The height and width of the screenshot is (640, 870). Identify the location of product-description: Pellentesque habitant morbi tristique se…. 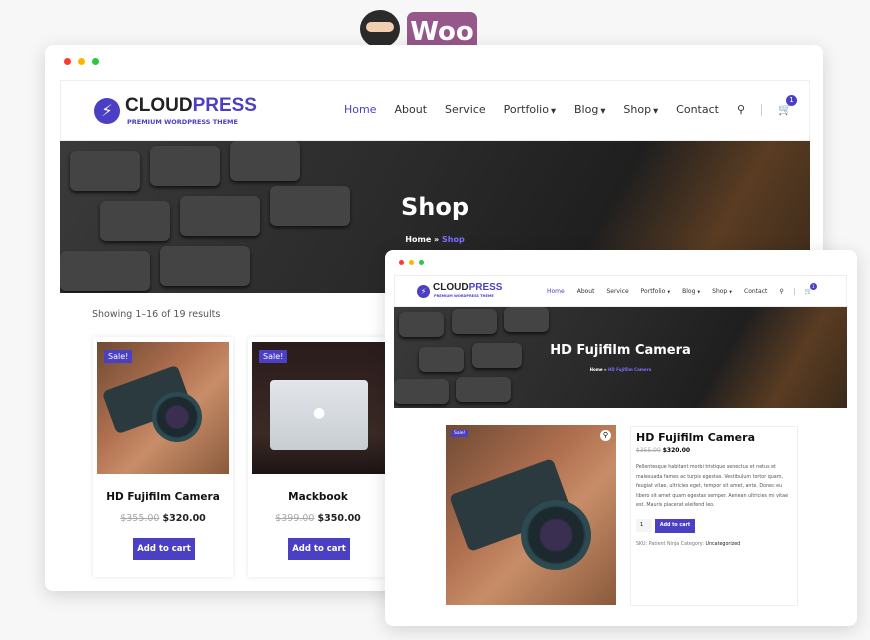
(712, 486).